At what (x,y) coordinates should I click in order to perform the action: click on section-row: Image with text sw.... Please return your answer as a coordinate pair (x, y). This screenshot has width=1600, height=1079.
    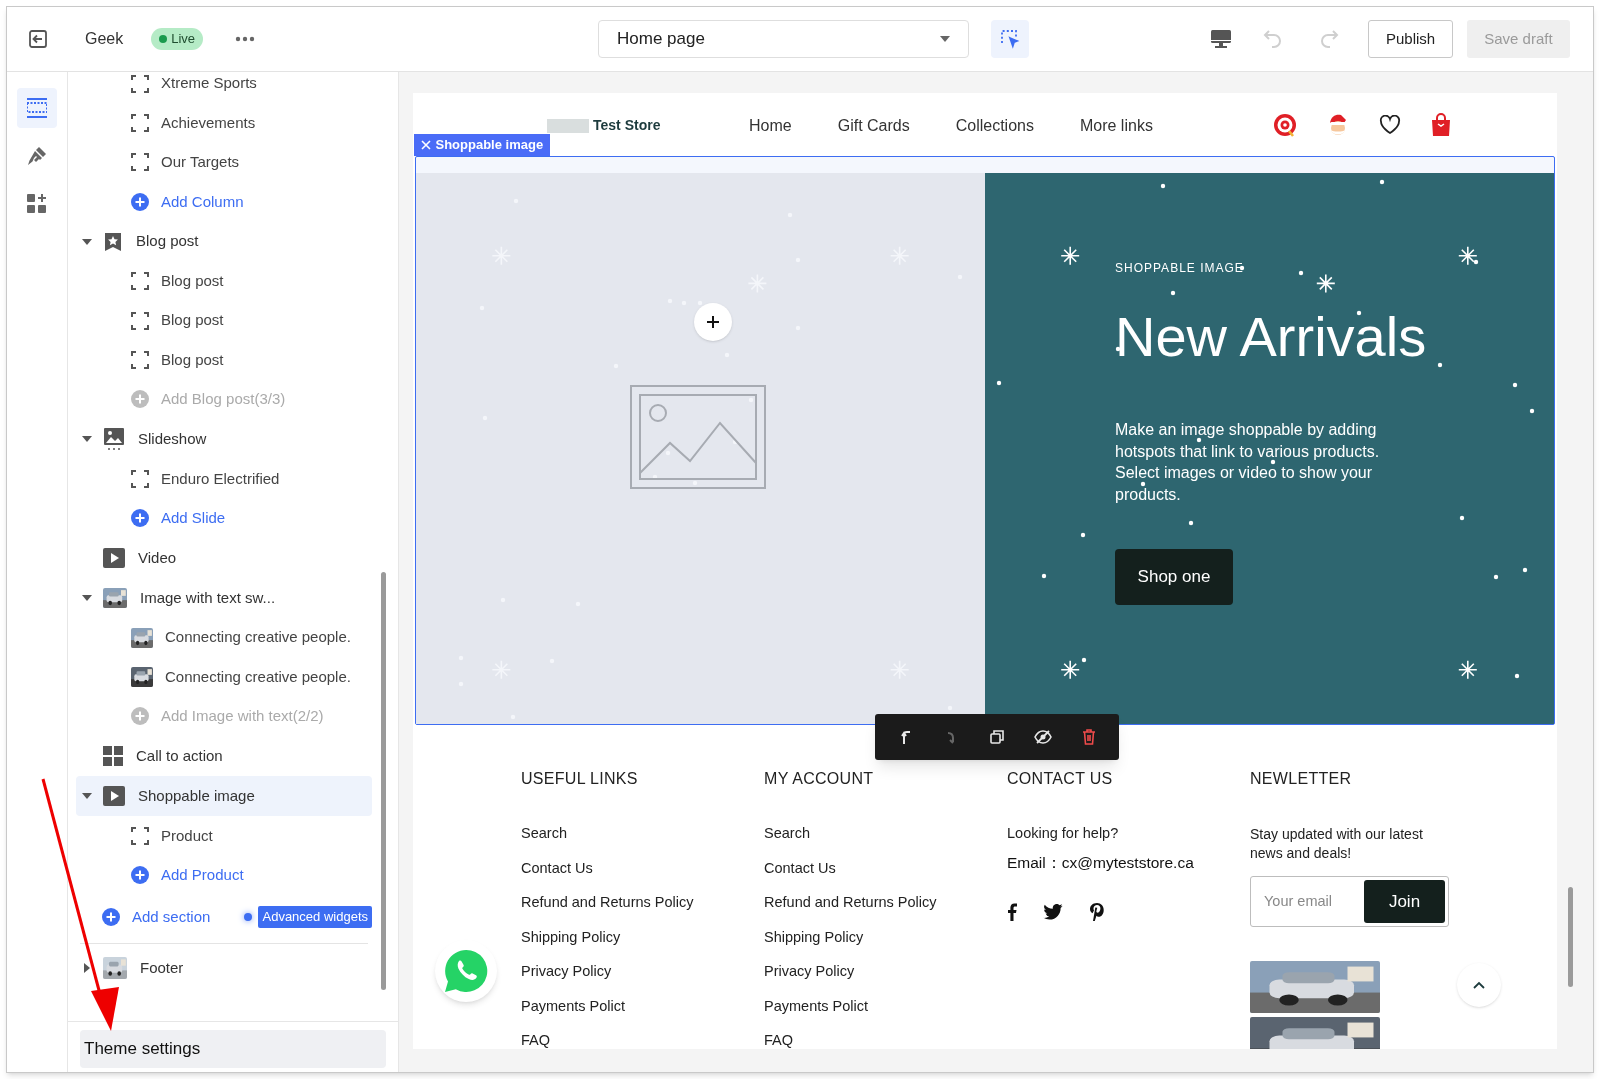
    Looking at the image, I should click on (224, 597).